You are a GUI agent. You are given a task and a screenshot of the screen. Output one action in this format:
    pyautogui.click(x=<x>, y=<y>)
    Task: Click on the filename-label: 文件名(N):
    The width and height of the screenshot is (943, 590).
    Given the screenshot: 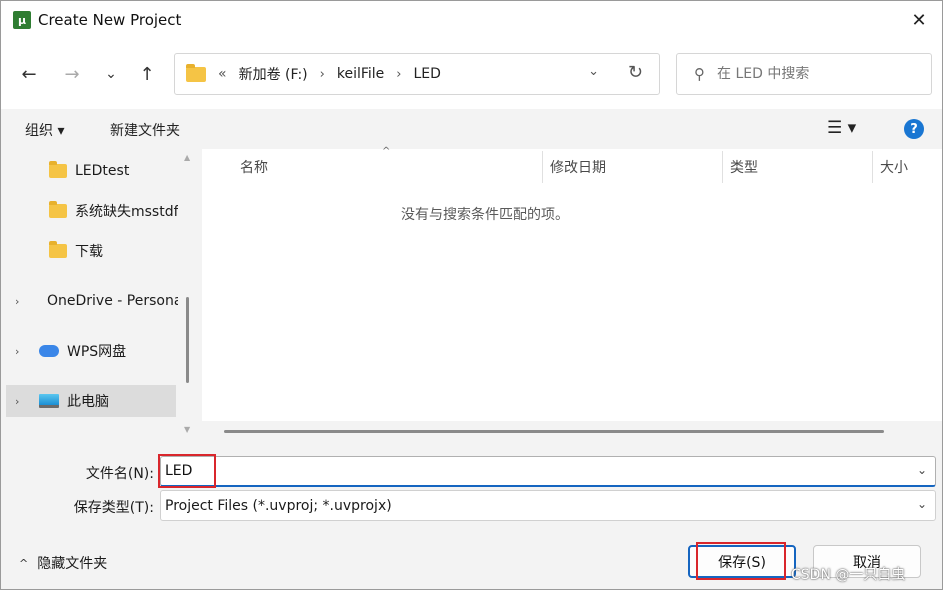 What is the action you would take?
    pyautogui.click(x=119, y=474)
    